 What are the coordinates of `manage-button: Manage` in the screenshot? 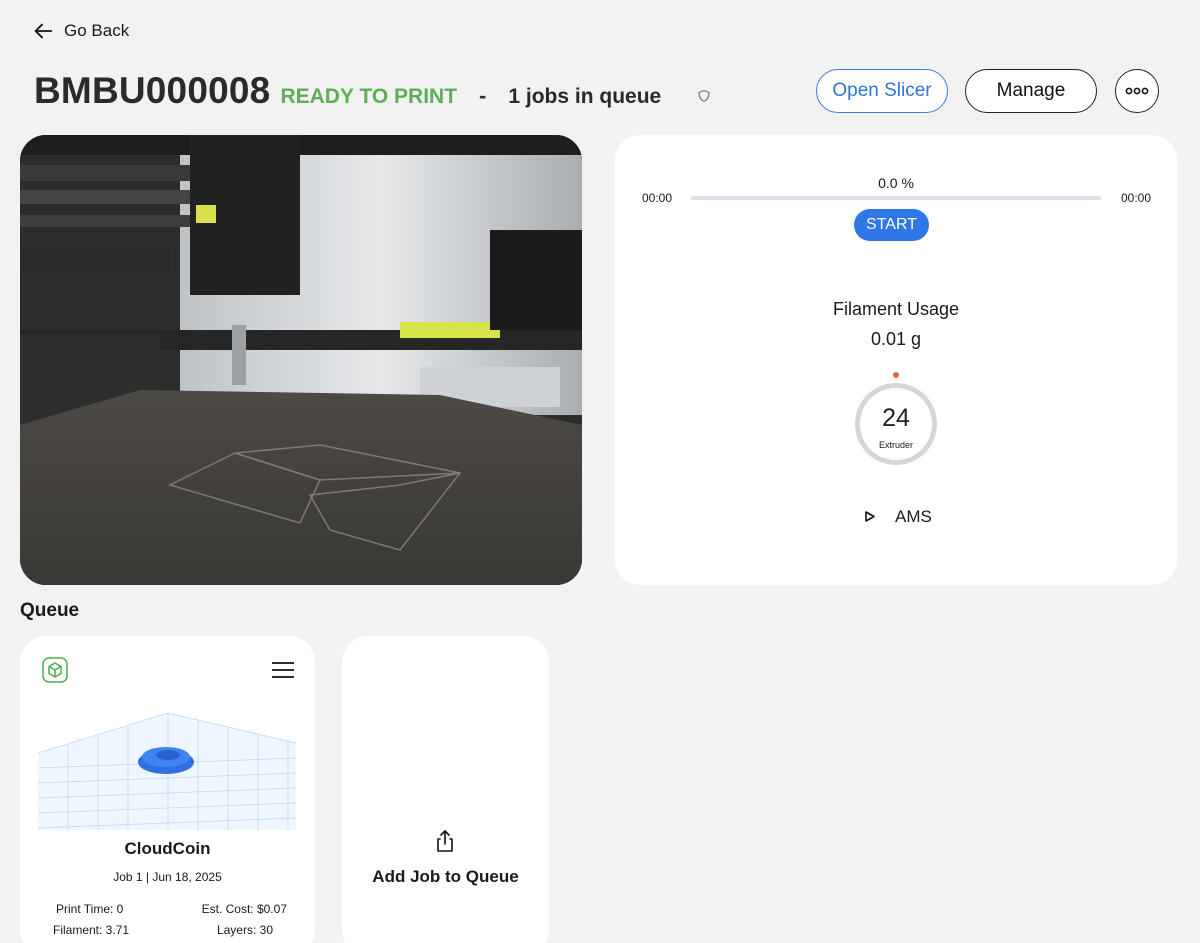 It's located at (1031, 91).